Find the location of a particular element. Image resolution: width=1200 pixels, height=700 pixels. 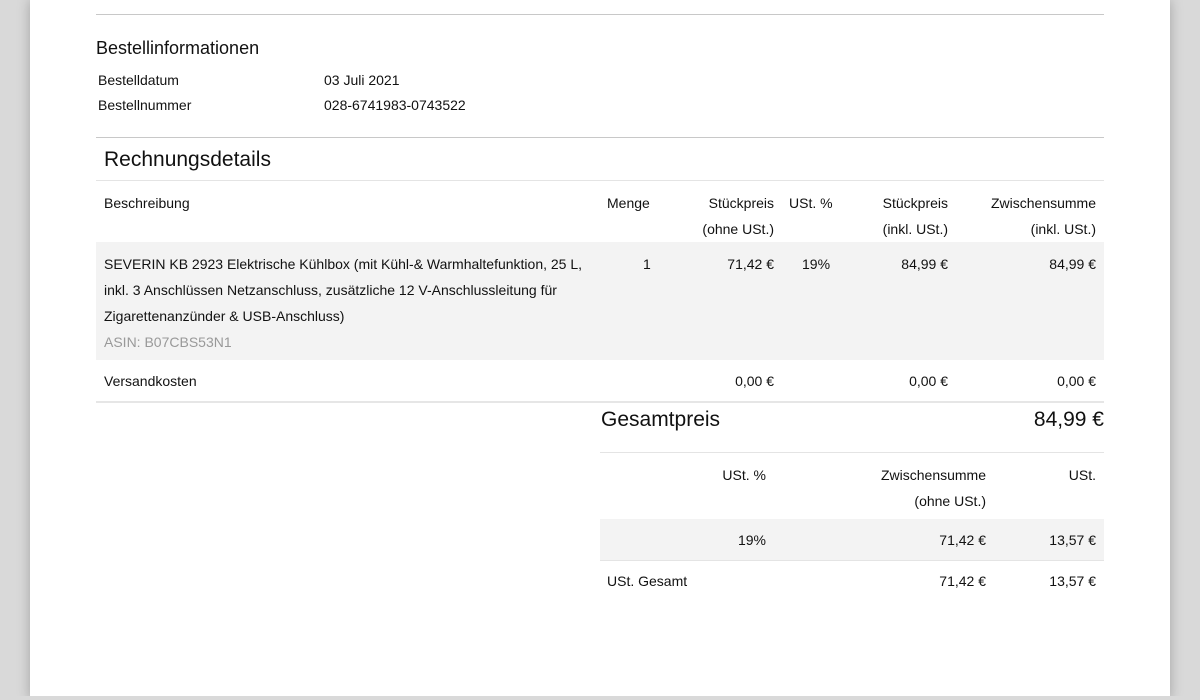

vat-row-subtotal: 71,42 € is located at coordinates (962, 540).